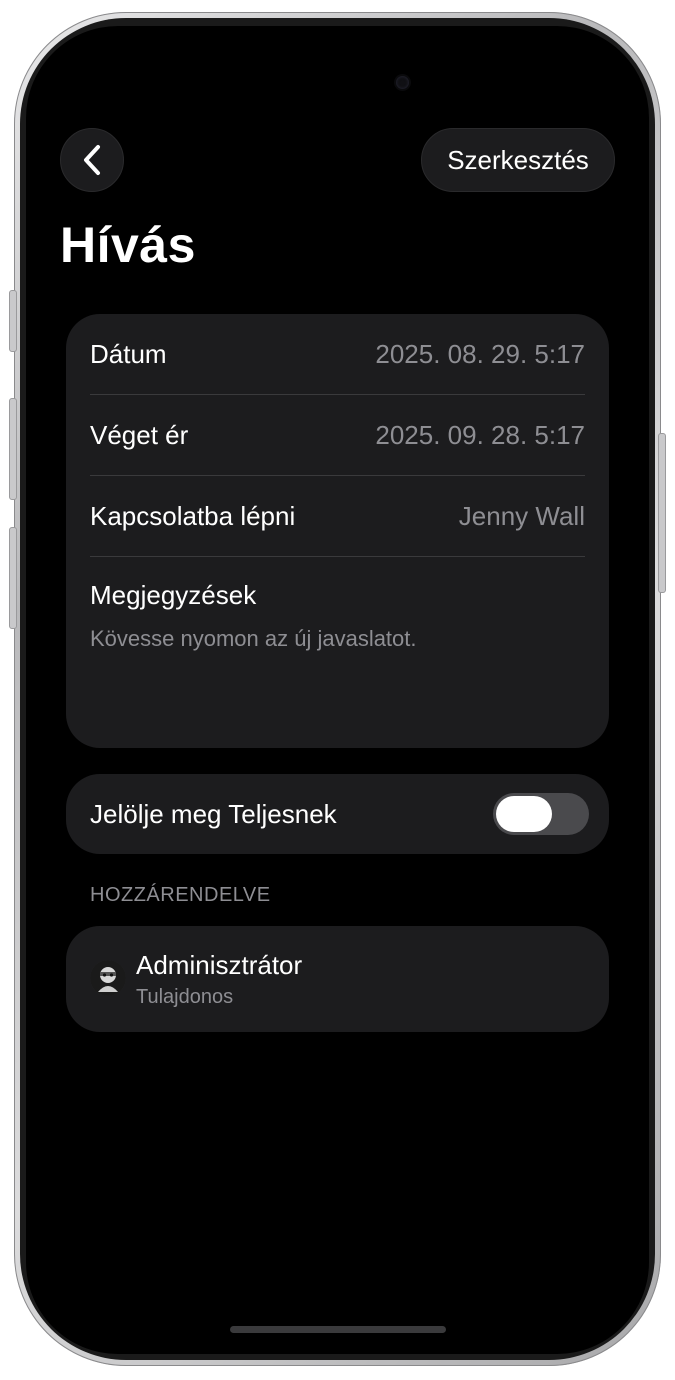 This screenshot has width=675, height=1380. I want to click on assignee-role: Tulajdonos, so click(185, 997).